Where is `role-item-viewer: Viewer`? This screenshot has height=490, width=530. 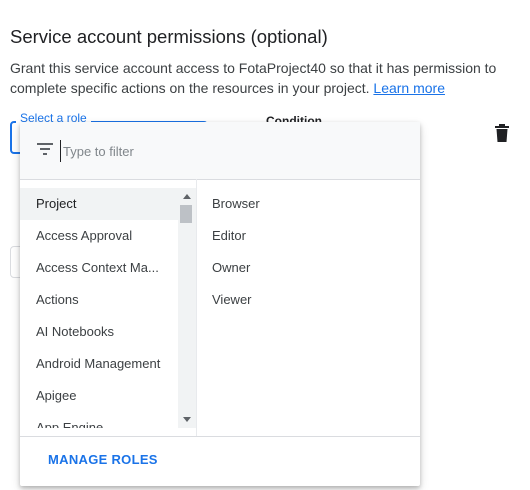 role-item-viewer: Viewer is located at coordinates (308, 300).